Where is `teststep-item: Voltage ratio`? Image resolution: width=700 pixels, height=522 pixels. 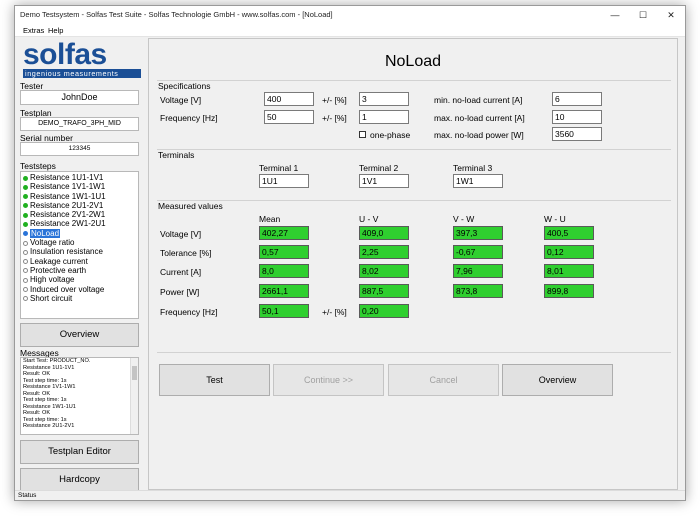
teststep-item: Voltage ratio is located at coordinates (79, 242).